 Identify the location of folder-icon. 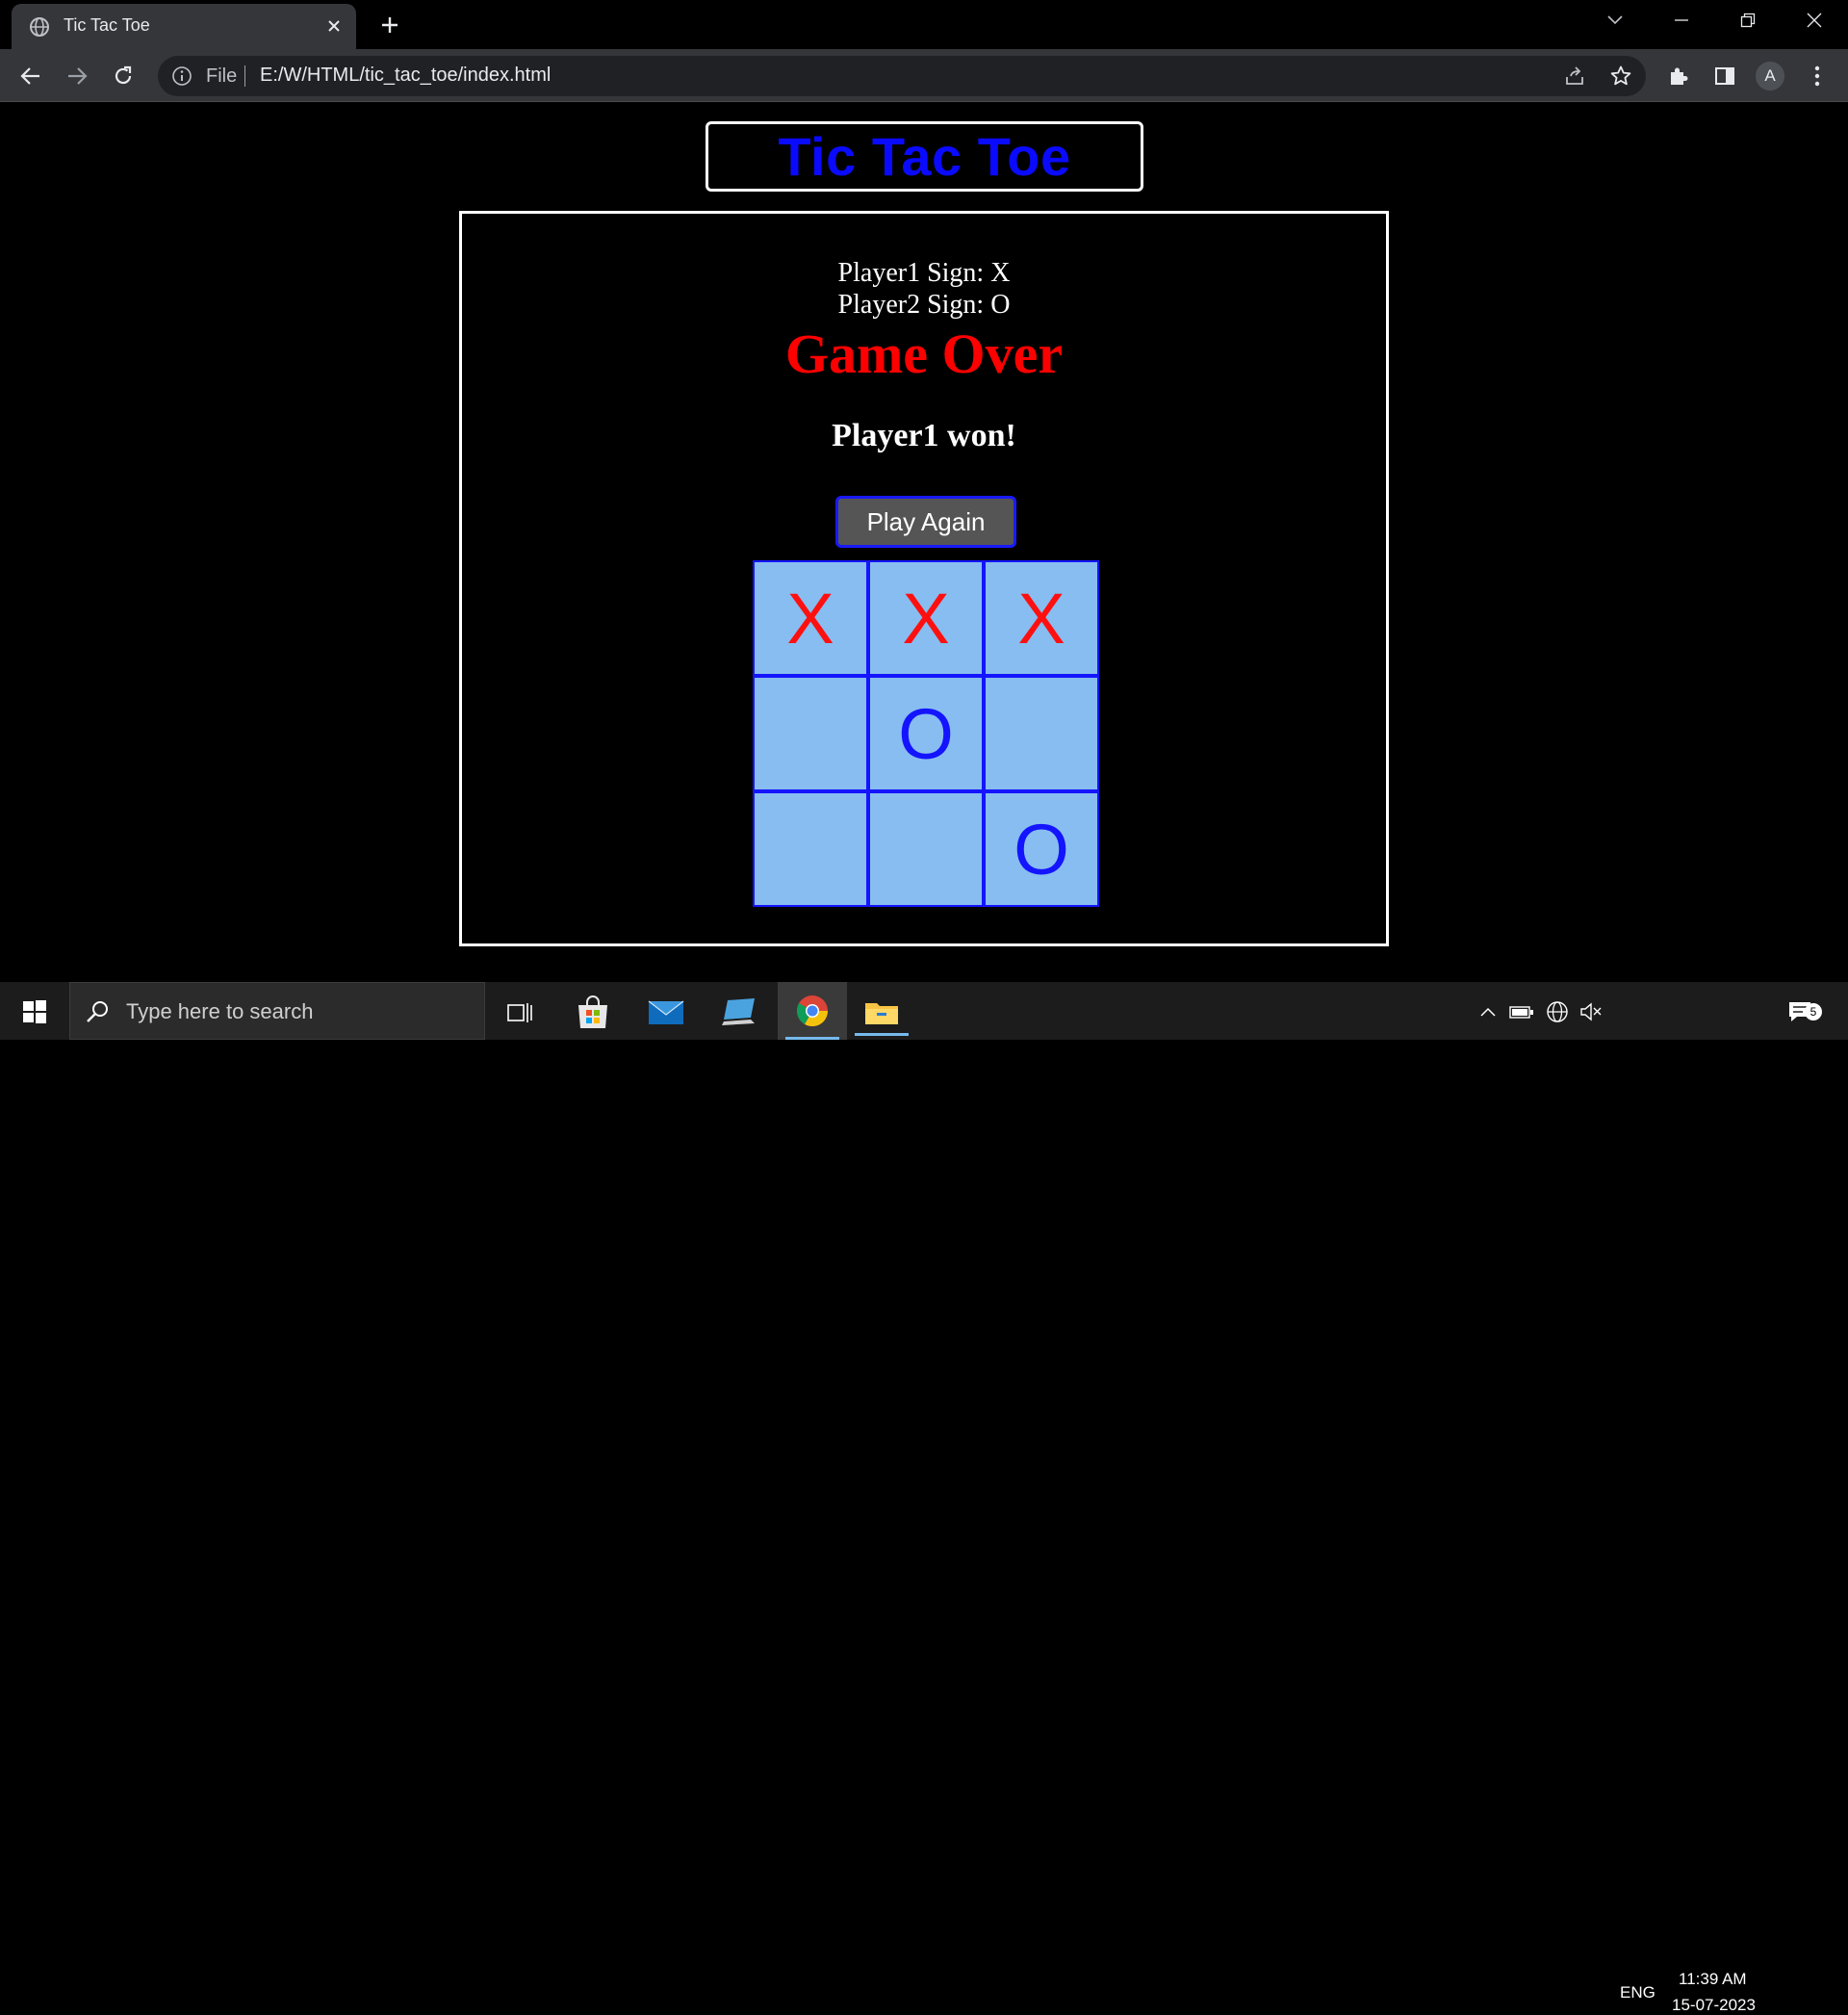
(881, 1014).